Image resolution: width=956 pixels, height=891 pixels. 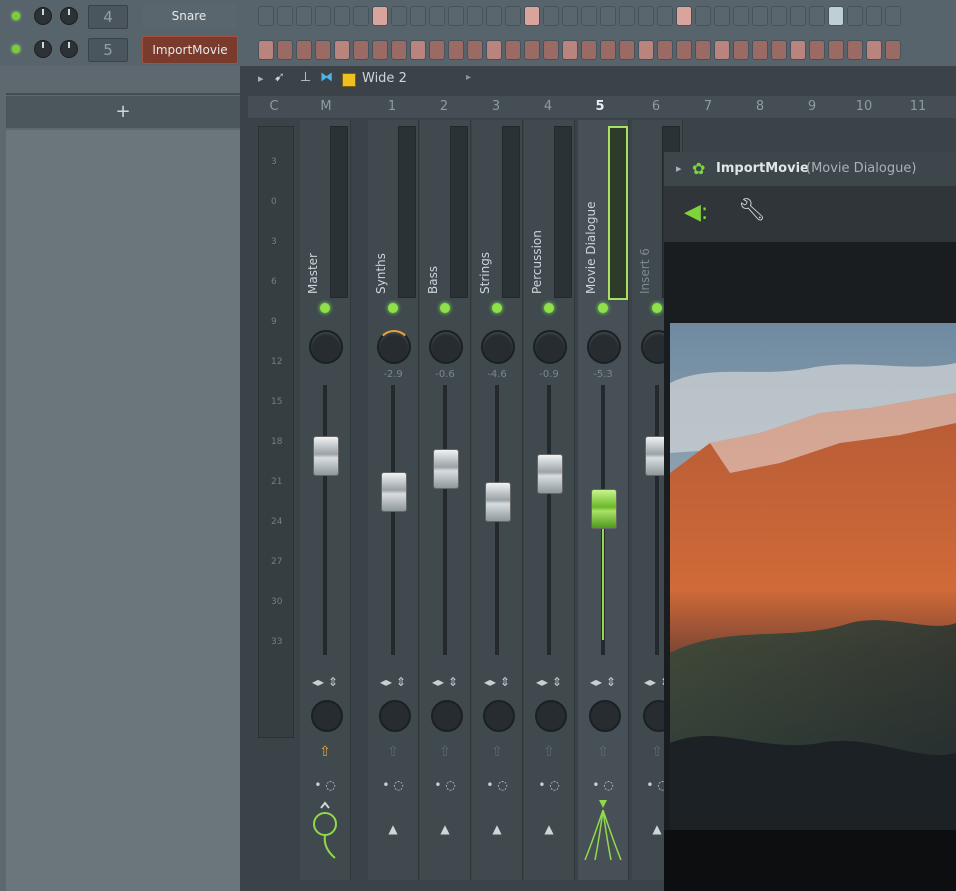 I want to click on plugin-title-bar: ▸ ✿ ImportMovie (Movie Dialogue), so click(x=810, y=169).